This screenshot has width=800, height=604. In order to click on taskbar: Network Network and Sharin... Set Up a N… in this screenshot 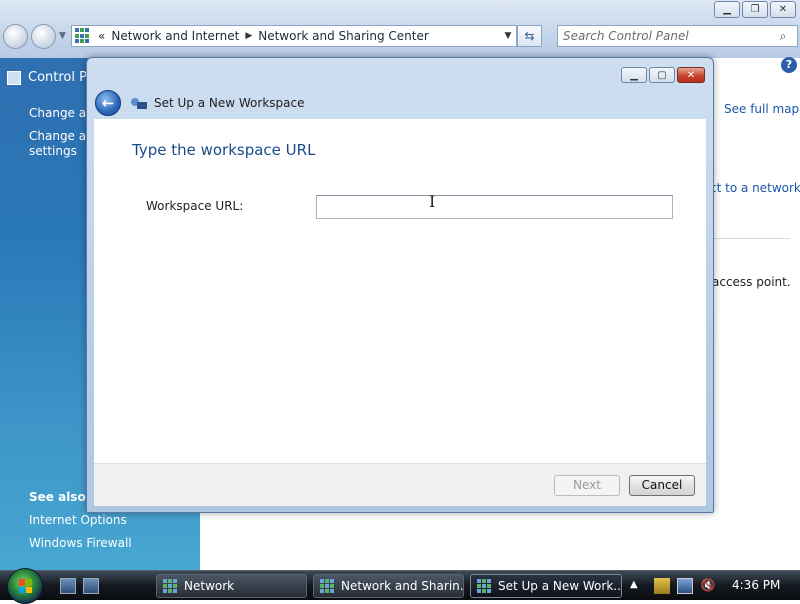, I will do `click(400, 586)`.